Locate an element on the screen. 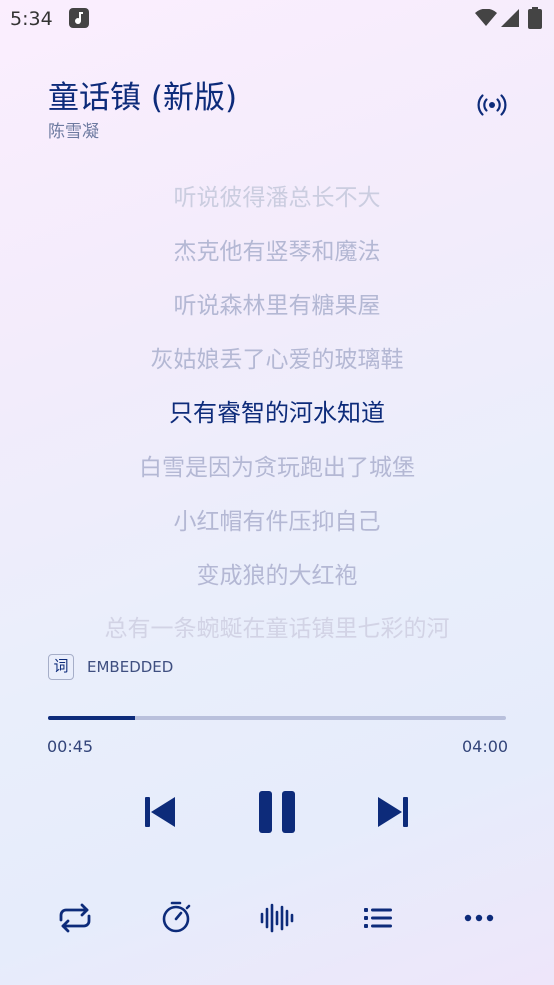 Image resolution: width=554 pixels, height=985 pixels. status-bar: 5:34 is located at coordinates (277, 19).